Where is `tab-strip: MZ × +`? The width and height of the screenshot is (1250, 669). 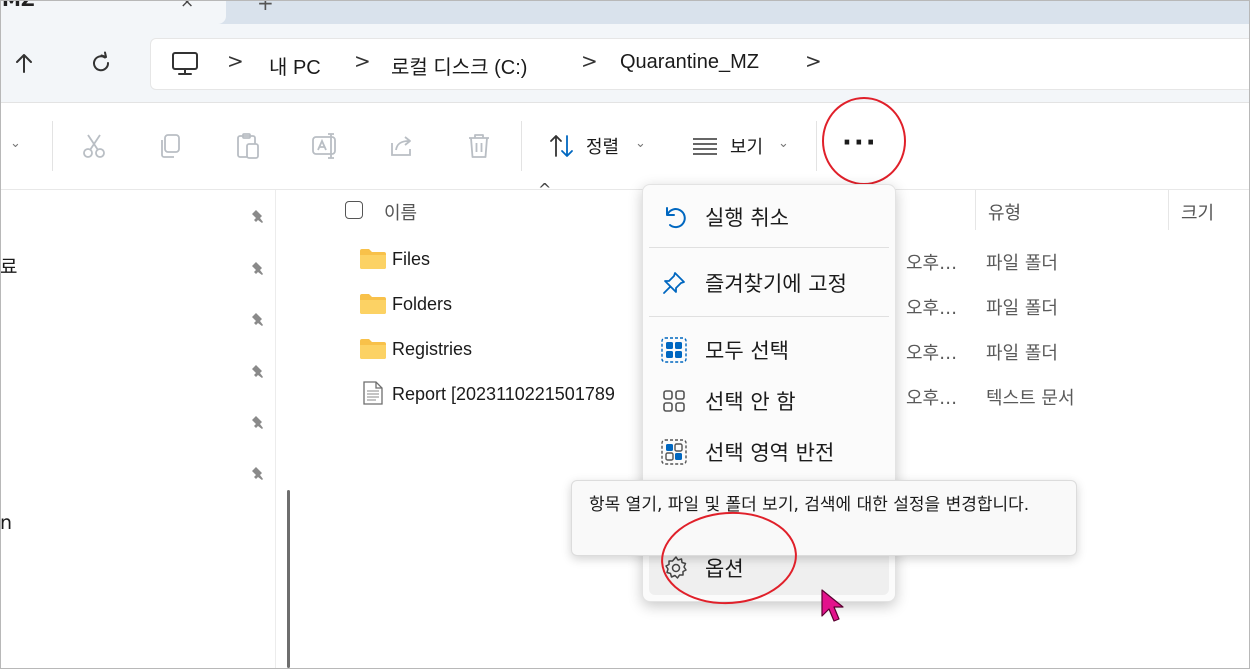 tab-strip: MZ × + is located at coordinates (625, 12).